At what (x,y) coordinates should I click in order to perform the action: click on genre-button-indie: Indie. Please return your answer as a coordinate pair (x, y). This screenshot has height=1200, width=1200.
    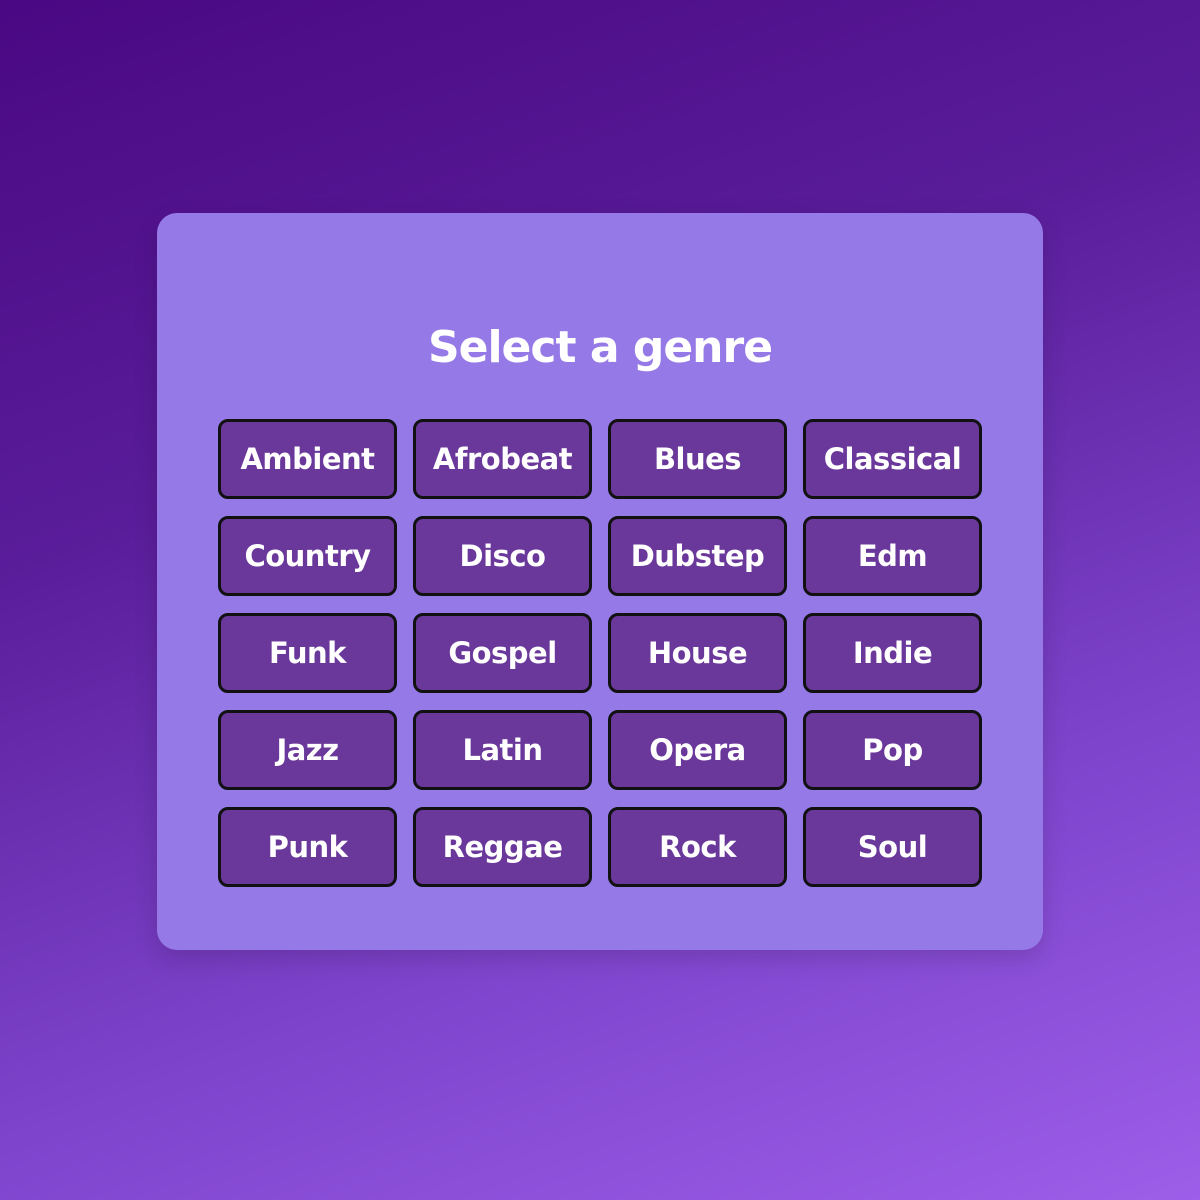
    Looking at the image, I should click on (892, 653).